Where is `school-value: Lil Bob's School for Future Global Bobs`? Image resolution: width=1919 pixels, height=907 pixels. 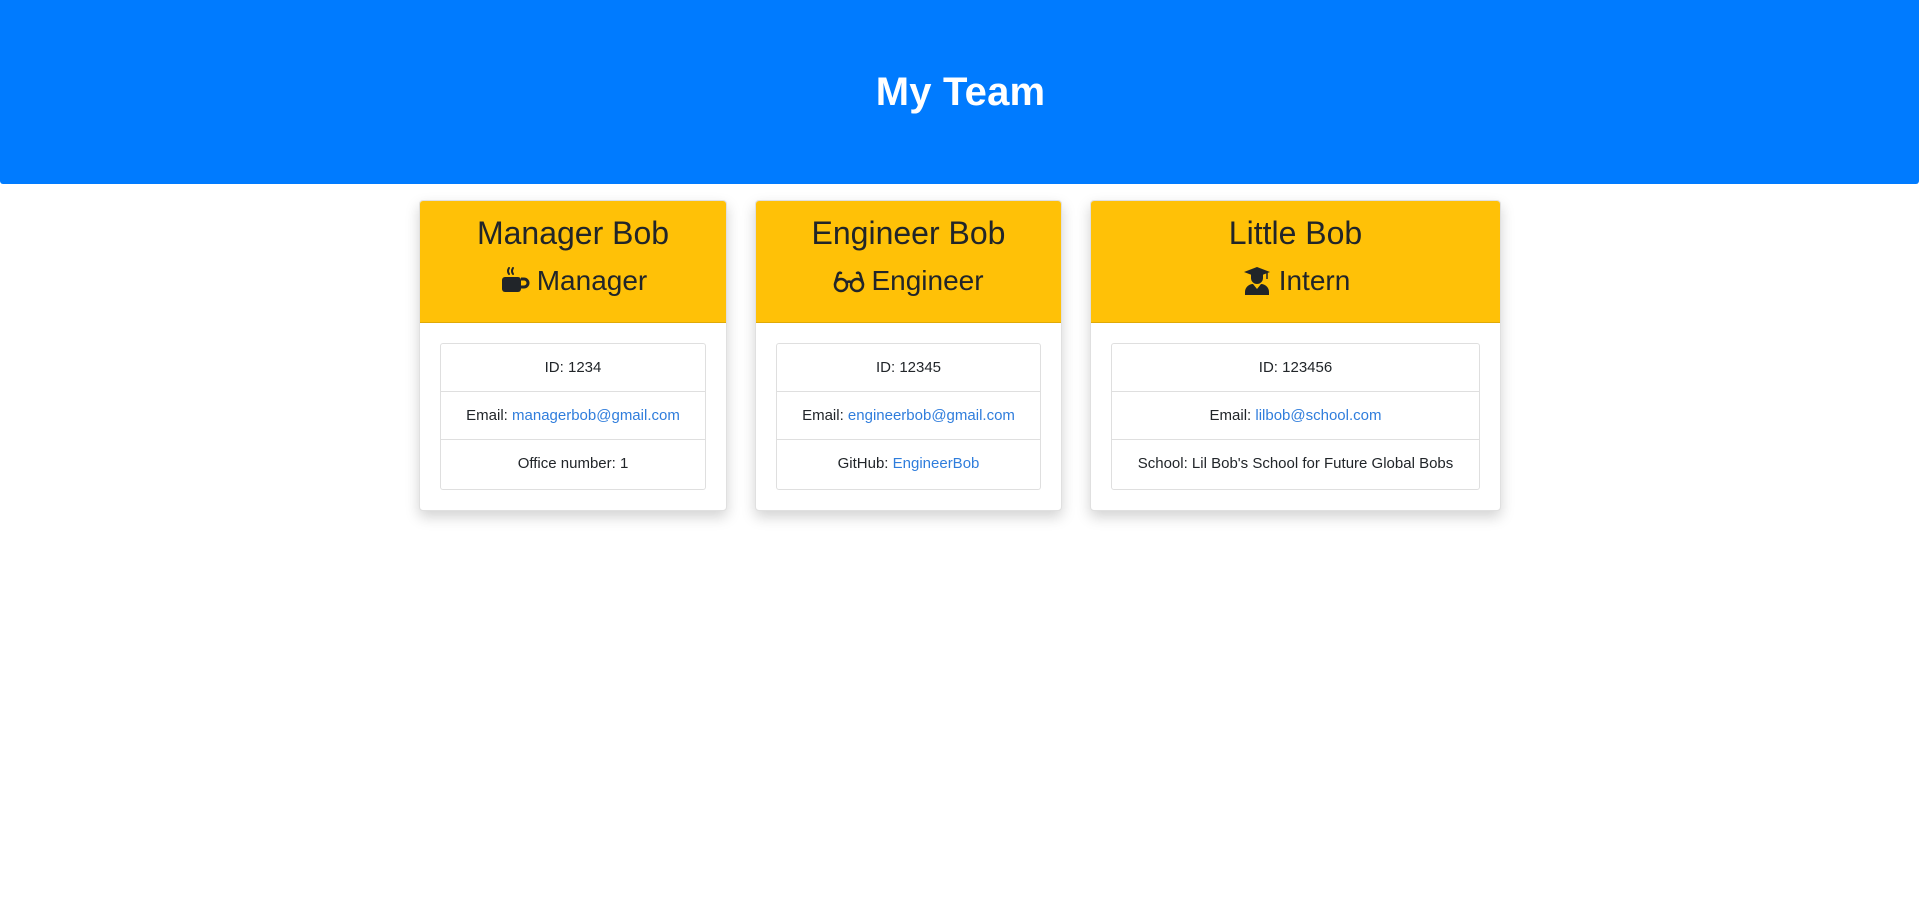 school-value: Lil Bob's School for Future Global Bobs is located at coordinates (1322, 463).